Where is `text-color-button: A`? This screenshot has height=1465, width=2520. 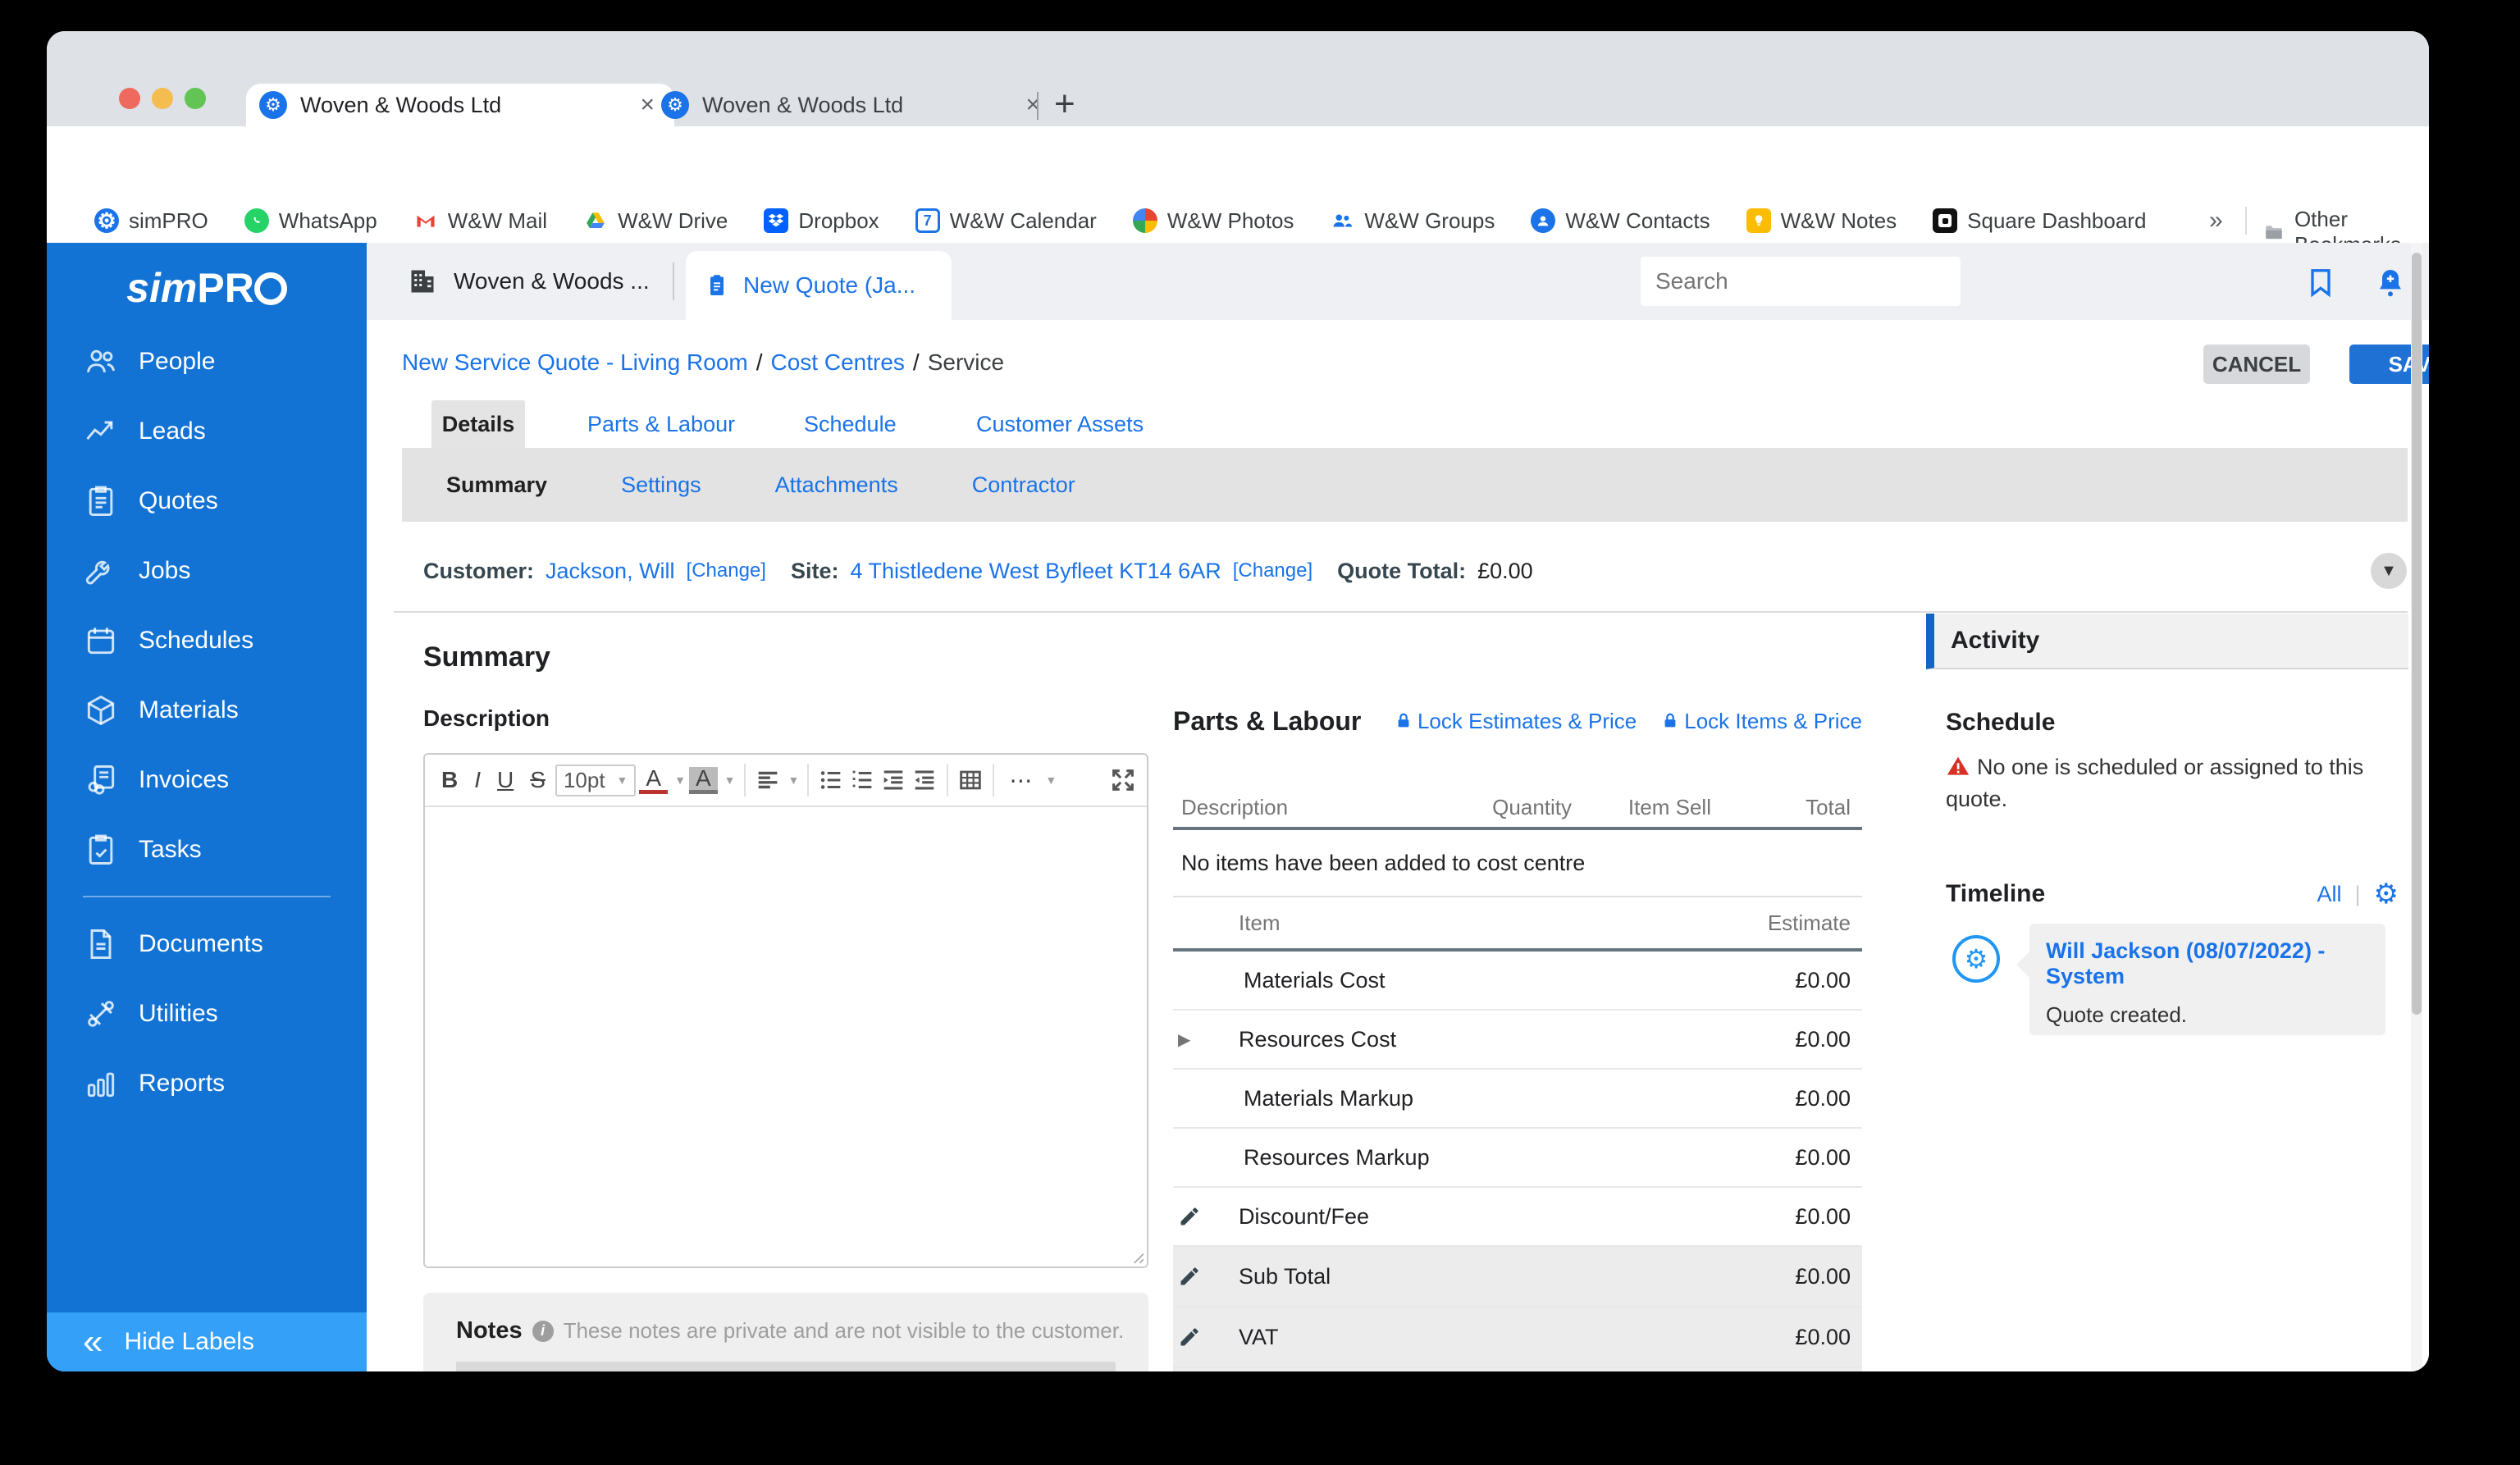 text-color-button: A is located at coordinates (654, 780).